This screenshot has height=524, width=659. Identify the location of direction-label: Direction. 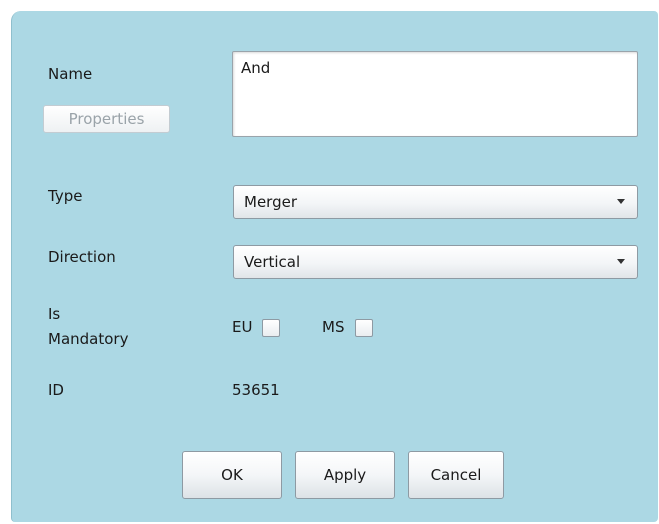
(82, 257).